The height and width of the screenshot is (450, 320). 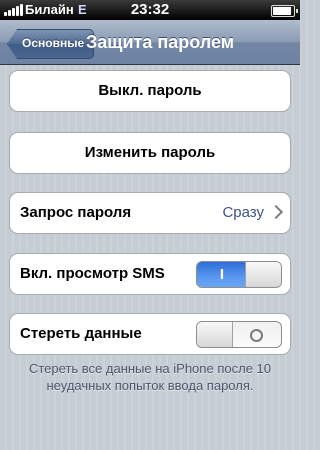 I want to click on disable-passcode-button: Выкл. пароль, so click(x=150, y=91).